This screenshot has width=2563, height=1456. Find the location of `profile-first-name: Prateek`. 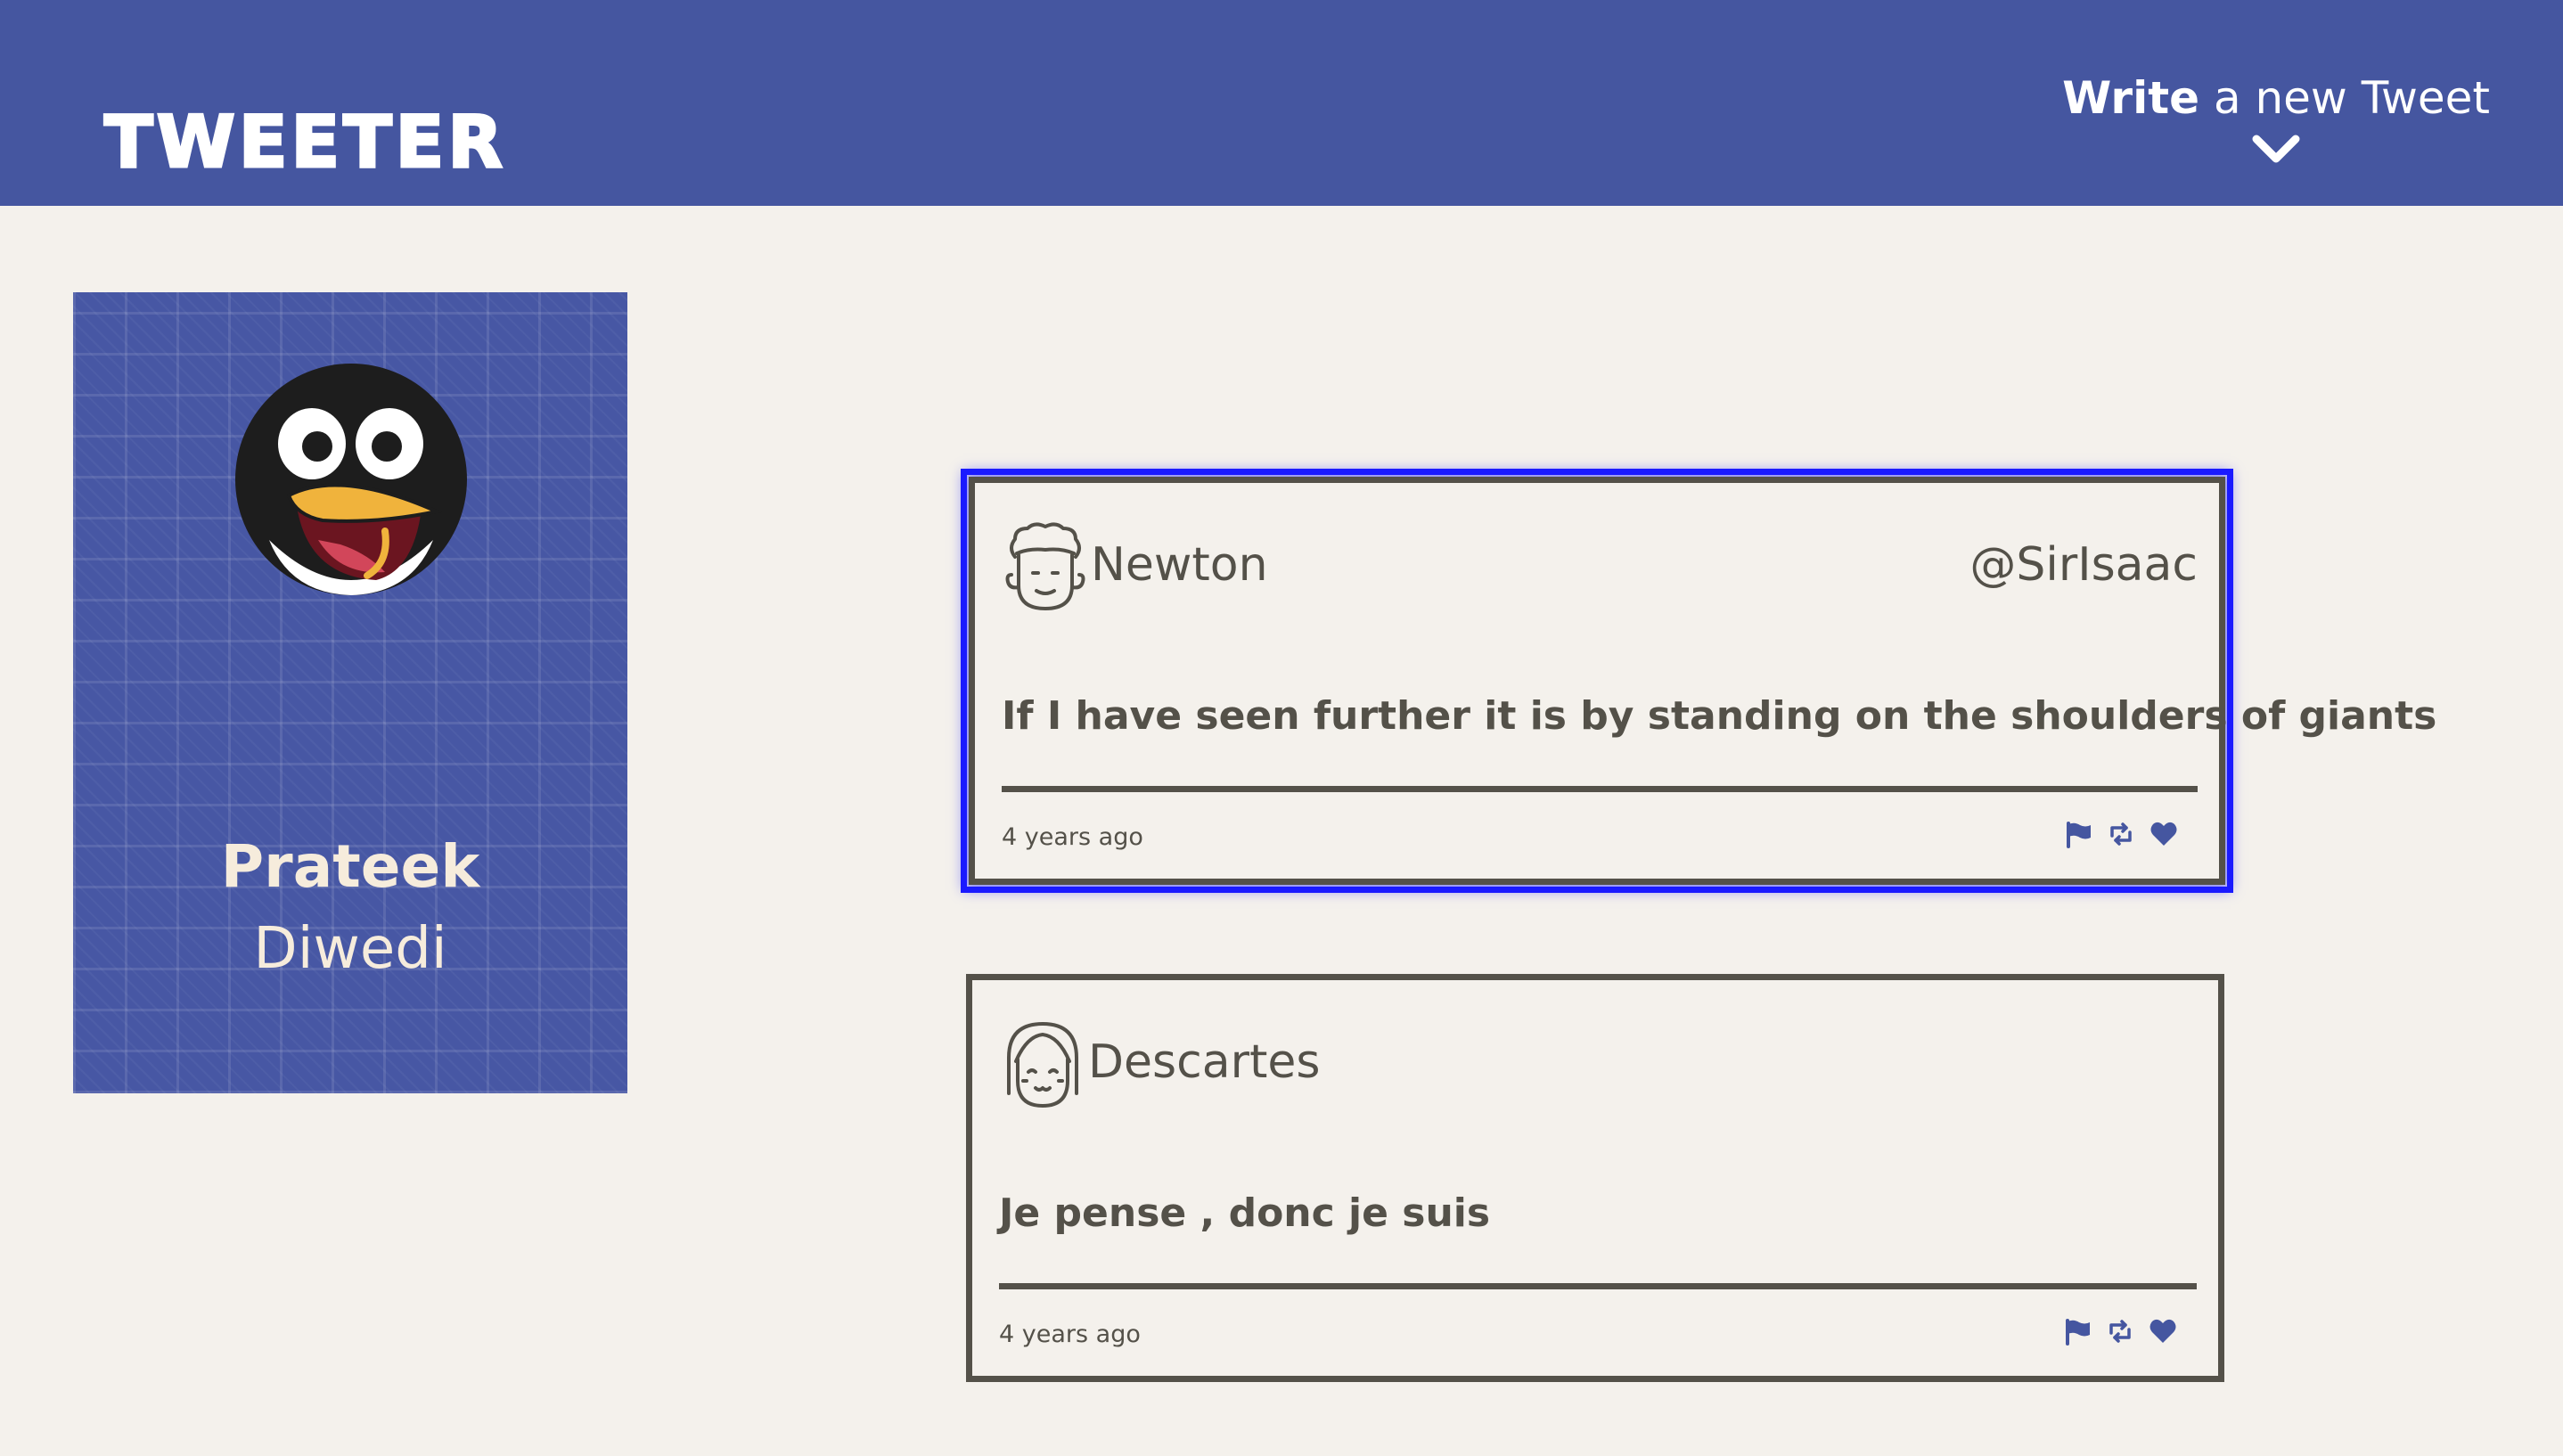

profile-first-name: Prateek is located at coordinates (350, 866).